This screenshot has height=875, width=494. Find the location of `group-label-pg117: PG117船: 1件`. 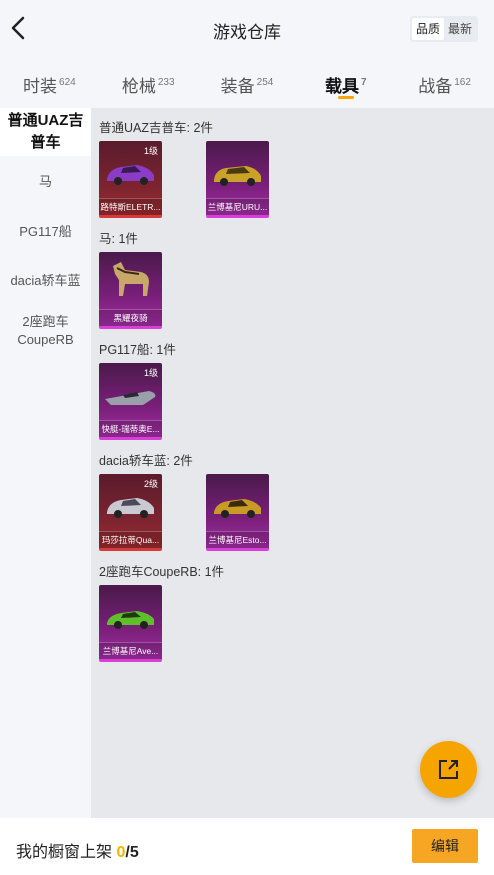

group-label-pg117: PG117船: 1件 is located at coordinates (137, 350).